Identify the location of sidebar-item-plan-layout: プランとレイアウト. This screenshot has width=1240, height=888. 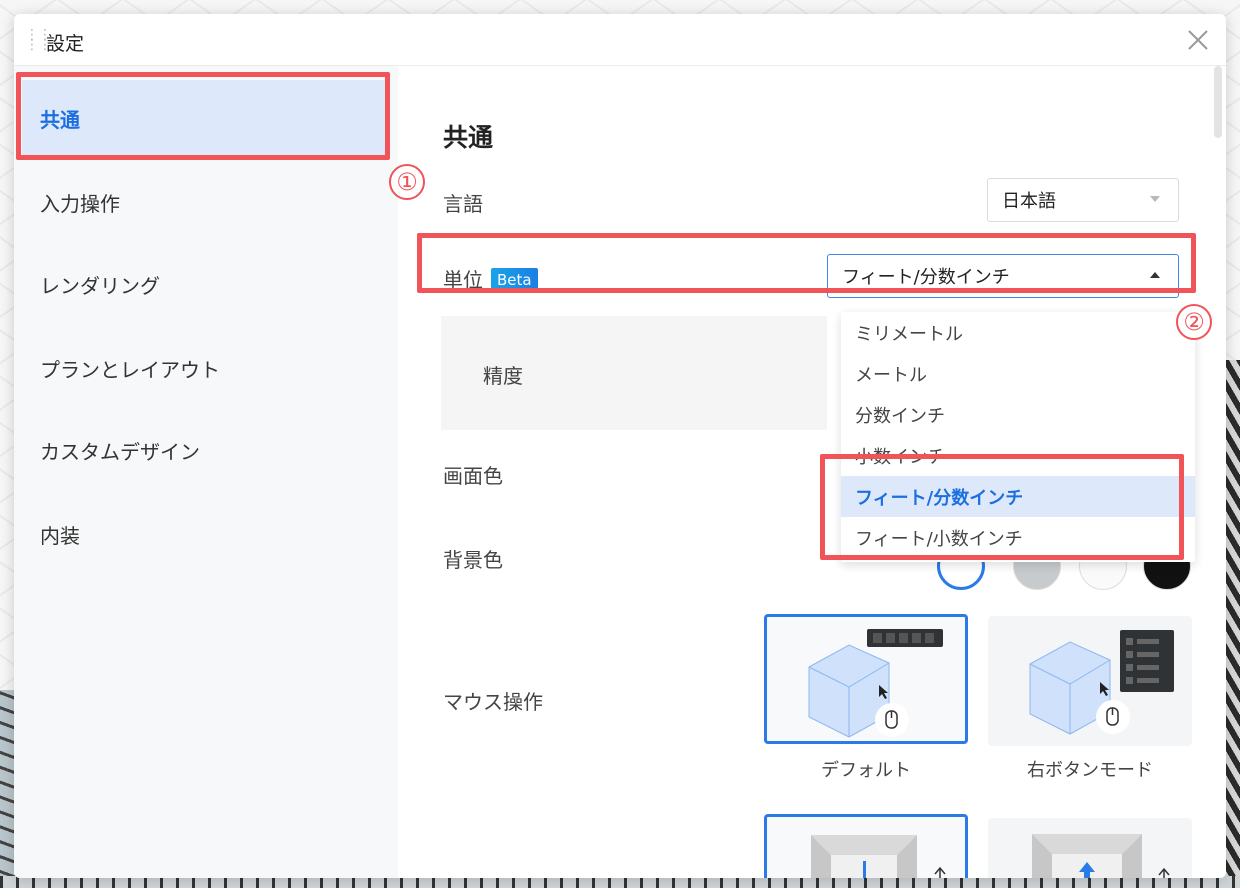
(204, 368).